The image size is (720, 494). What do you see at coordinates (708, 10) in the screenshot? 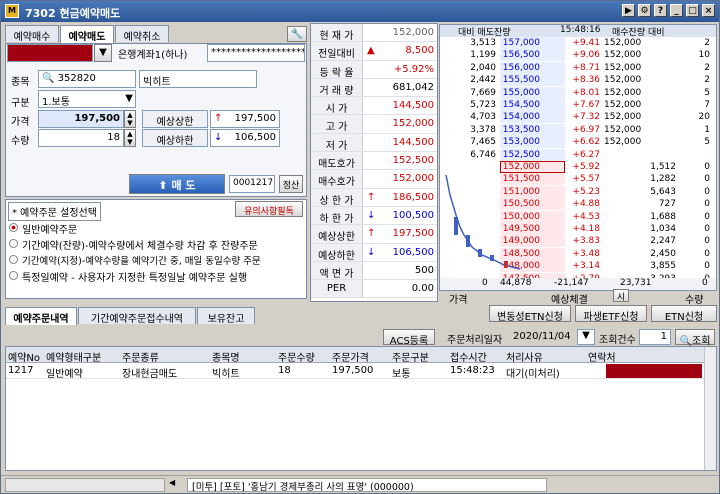
I see `close-button: ×` at bounding box center [708, 10].